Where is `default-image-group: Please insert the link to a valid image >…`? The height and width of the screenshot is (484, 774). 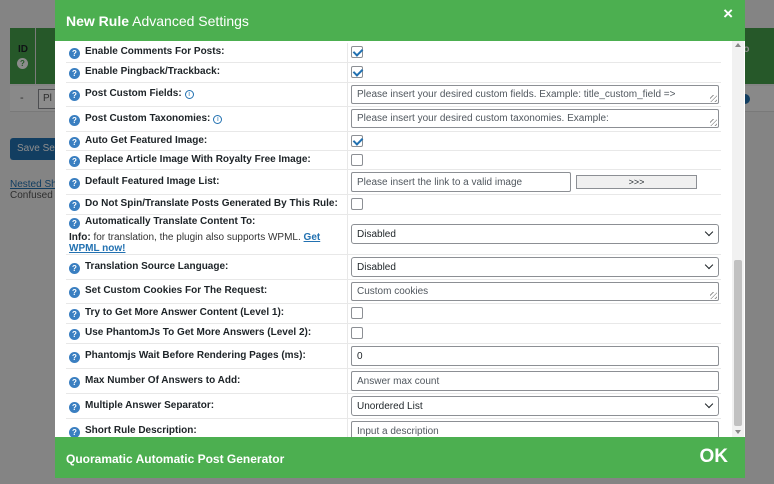
default-image-group: Please insert the link to a valid image >… is located at coordinates (535, 181).